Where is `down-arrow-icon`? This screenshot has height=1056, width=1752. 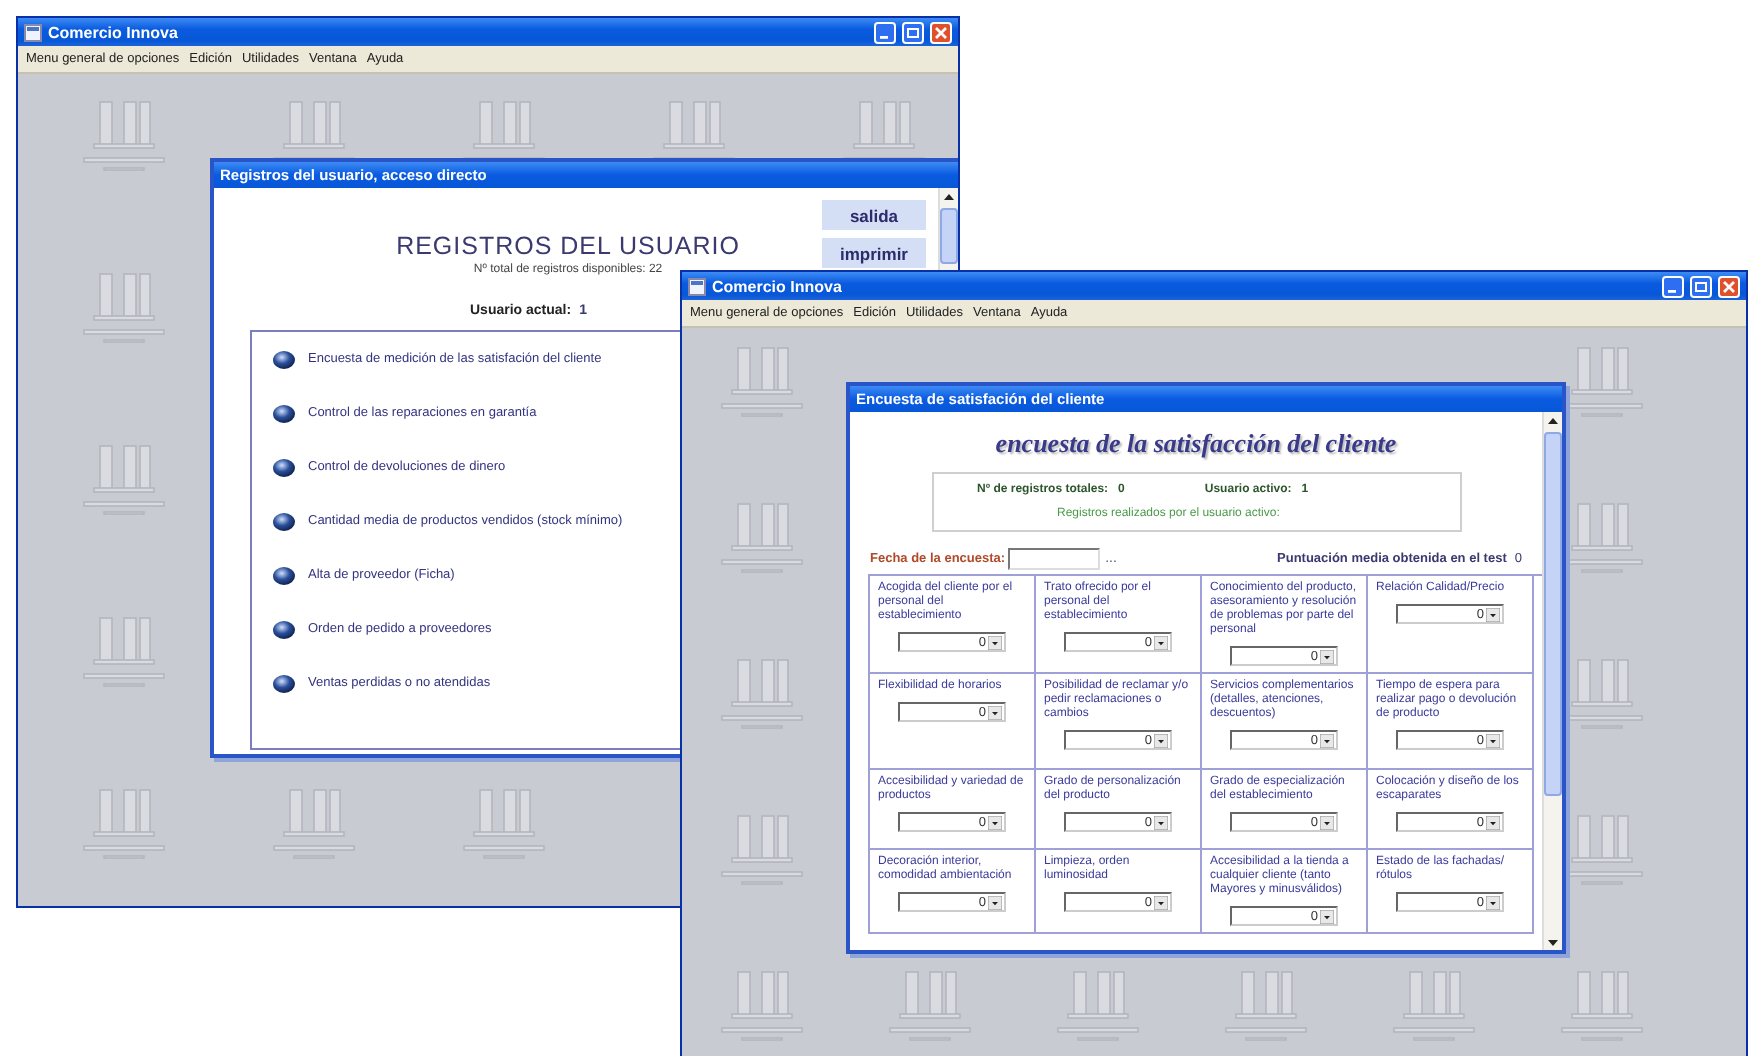 down-arrow-icon is located at coordinates (1553, 943).